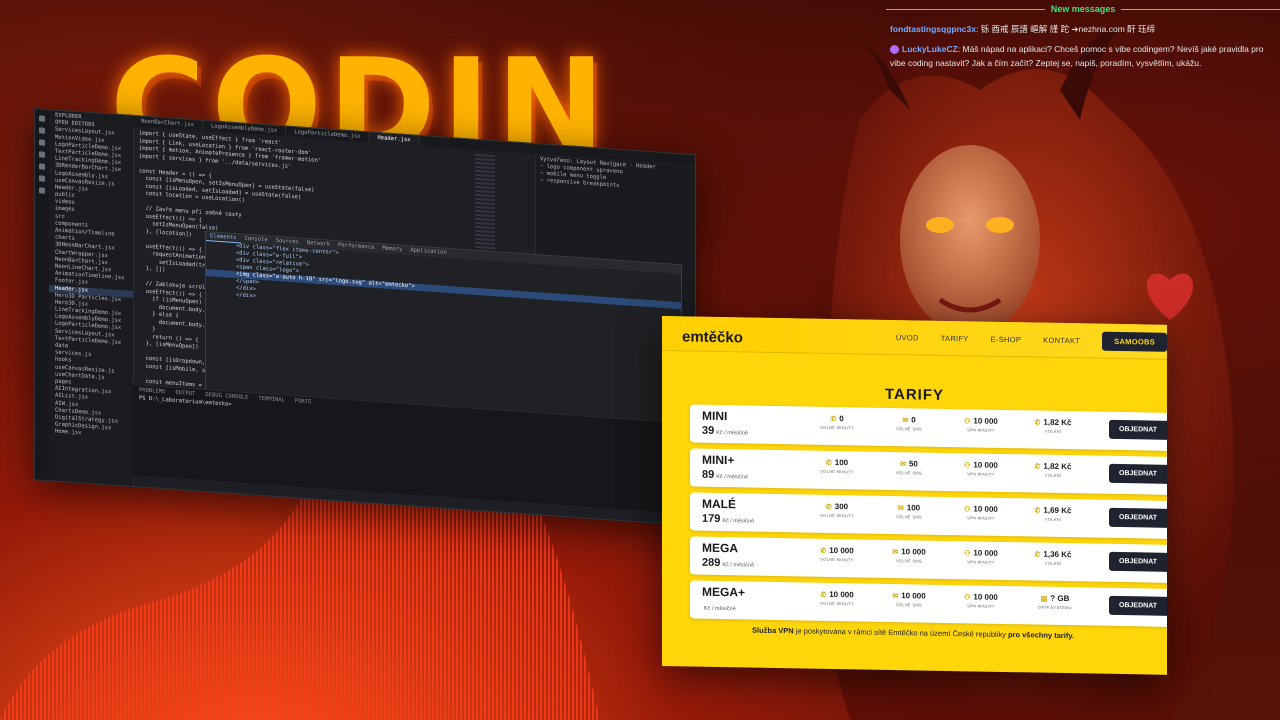 Image resolution: width=1280 pixels, height=720 pixels. What do you see at coordinates (42, 190) in the screenshot?
I see `testing-icon` at bounding box center [42, 190].